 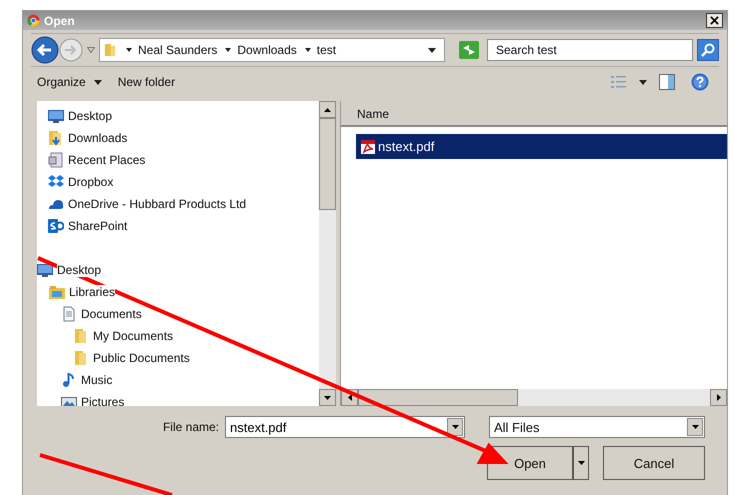 I want to click on tree-item: Documents, so click(x=178, y=314).